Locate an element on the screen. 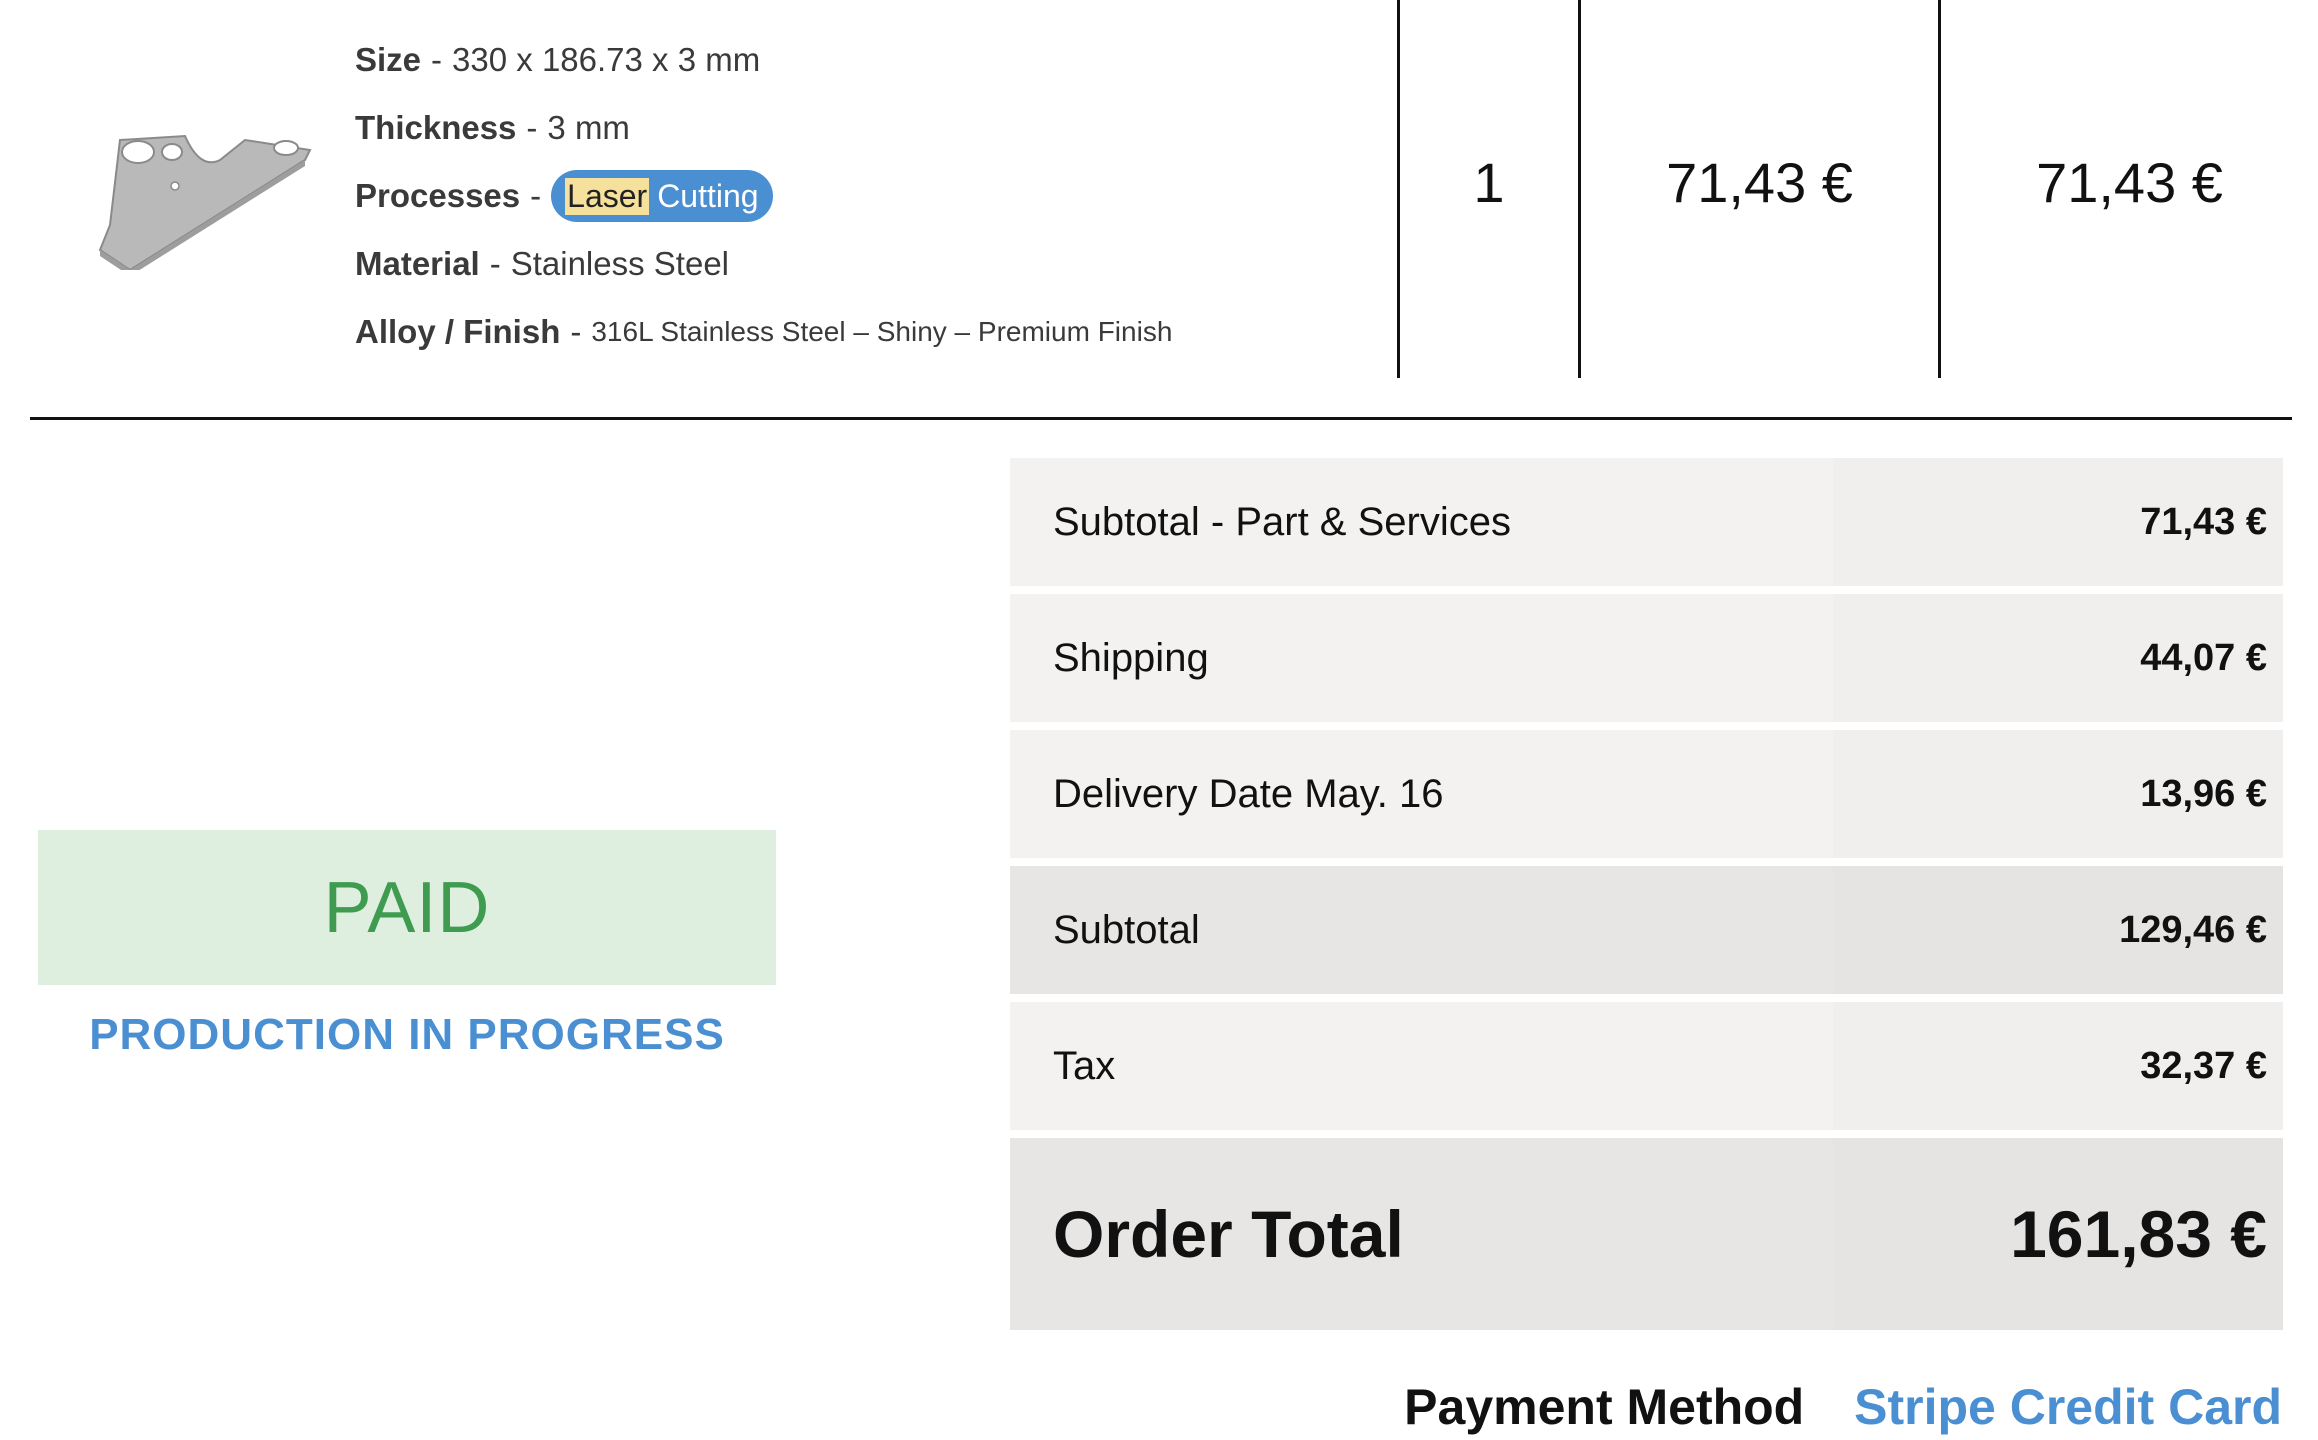 The width and height of the screenshot is (2318, 1440). process-tag-highlight: Laser is located at coordinates (607, 196).